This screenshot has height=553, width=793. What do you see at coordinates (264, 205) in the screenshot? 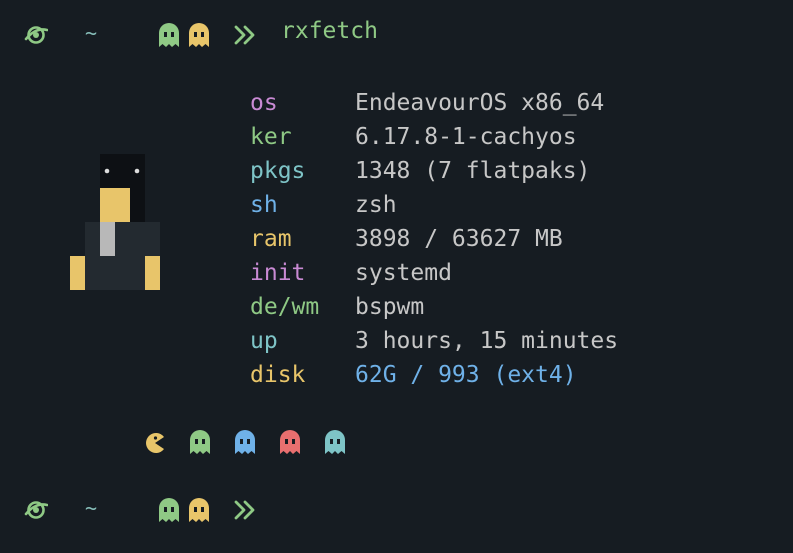
I see `info-key: sh` at bounding box center [264, 205].